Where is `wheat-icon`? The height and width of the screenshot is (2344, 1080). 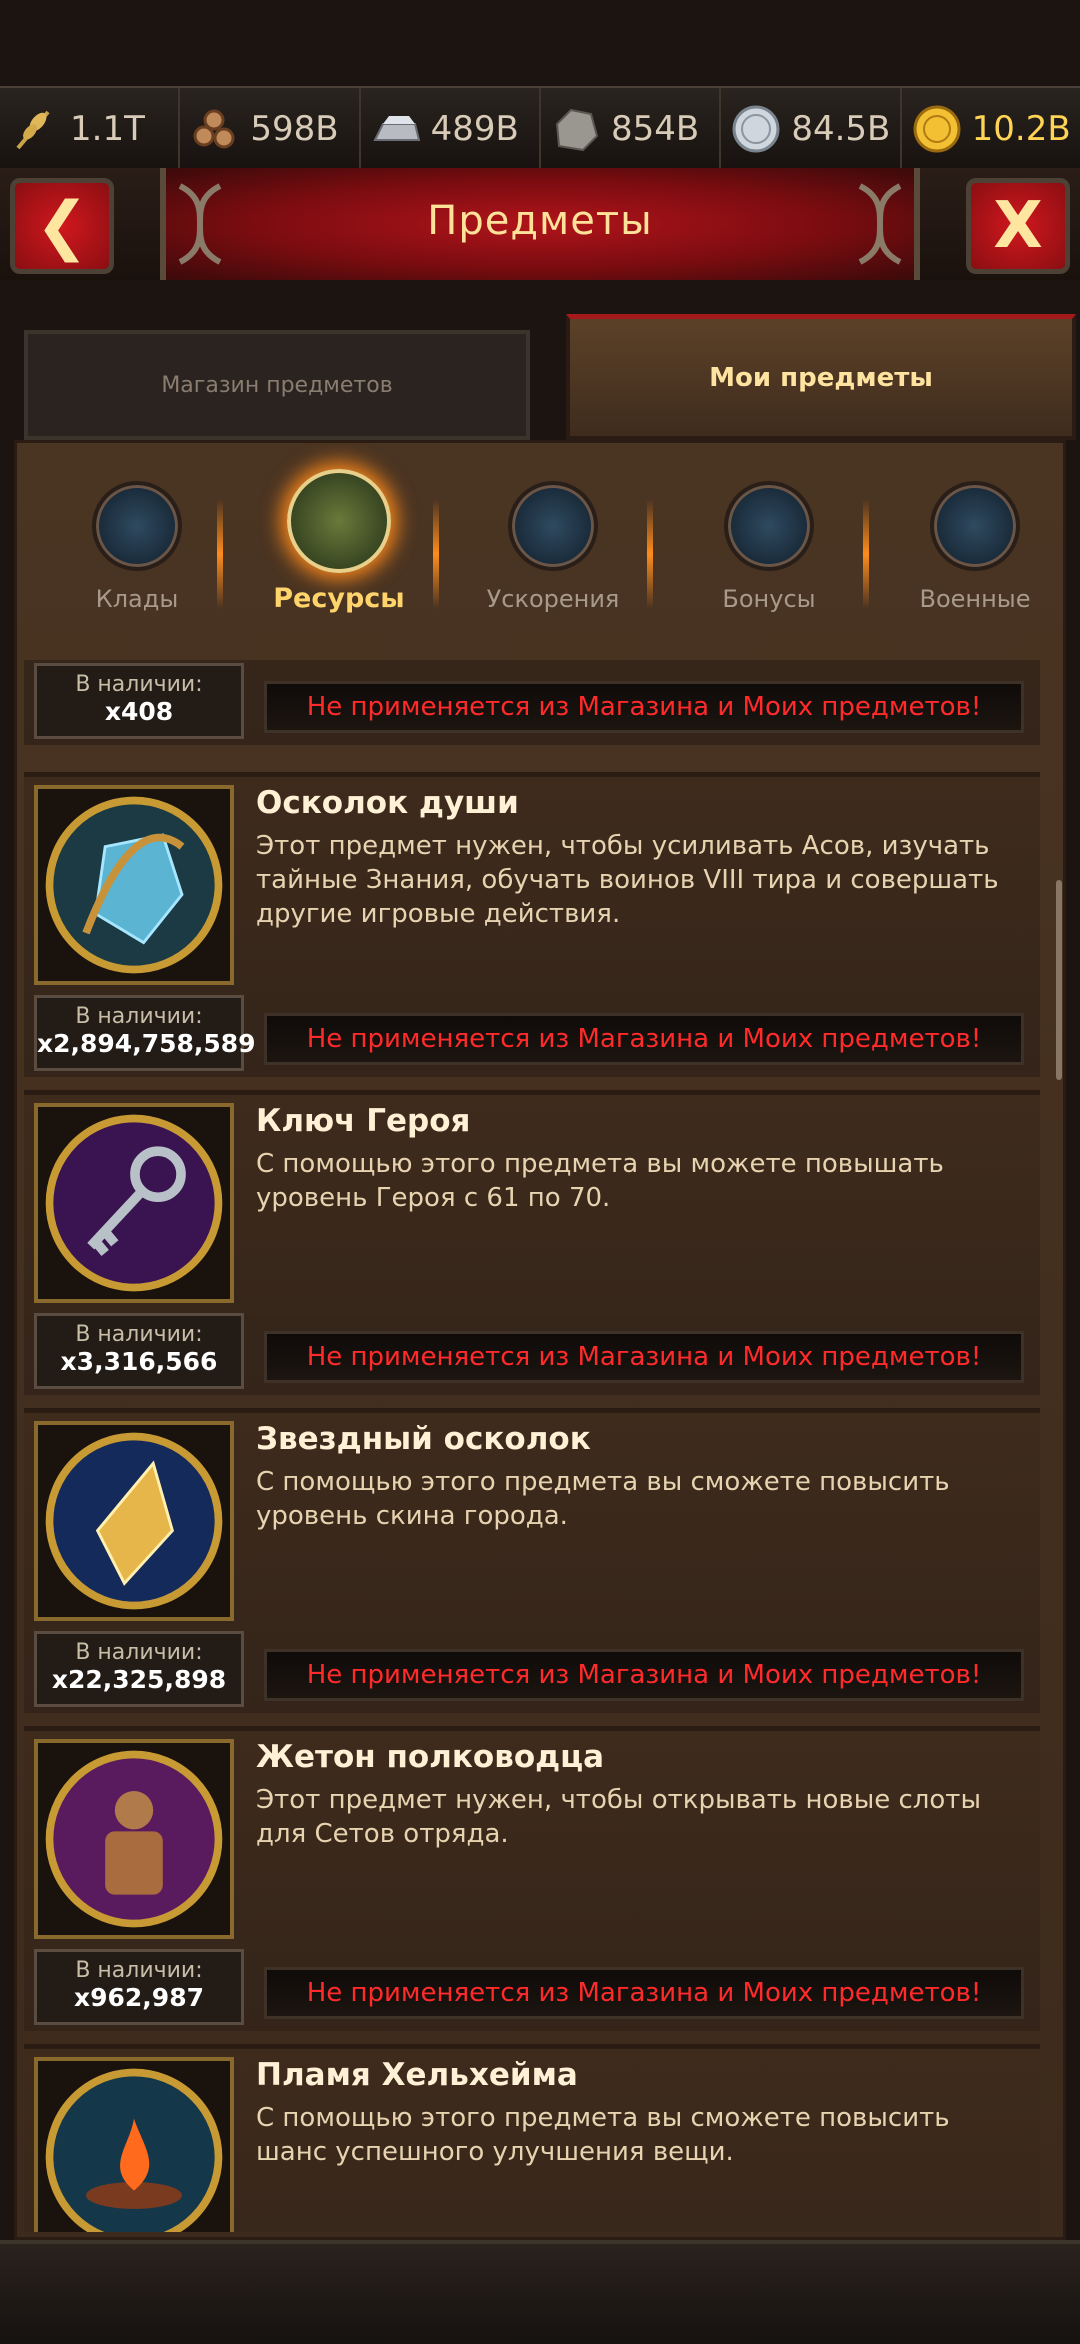
wheat-icon is located at coordinates (33, 130).